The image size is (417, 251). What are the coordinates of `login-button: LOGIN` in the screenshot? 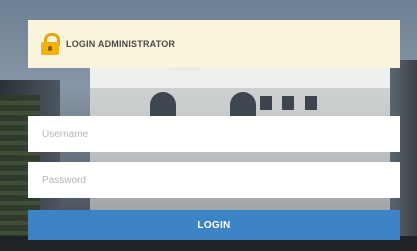 It's located at (214, 225).